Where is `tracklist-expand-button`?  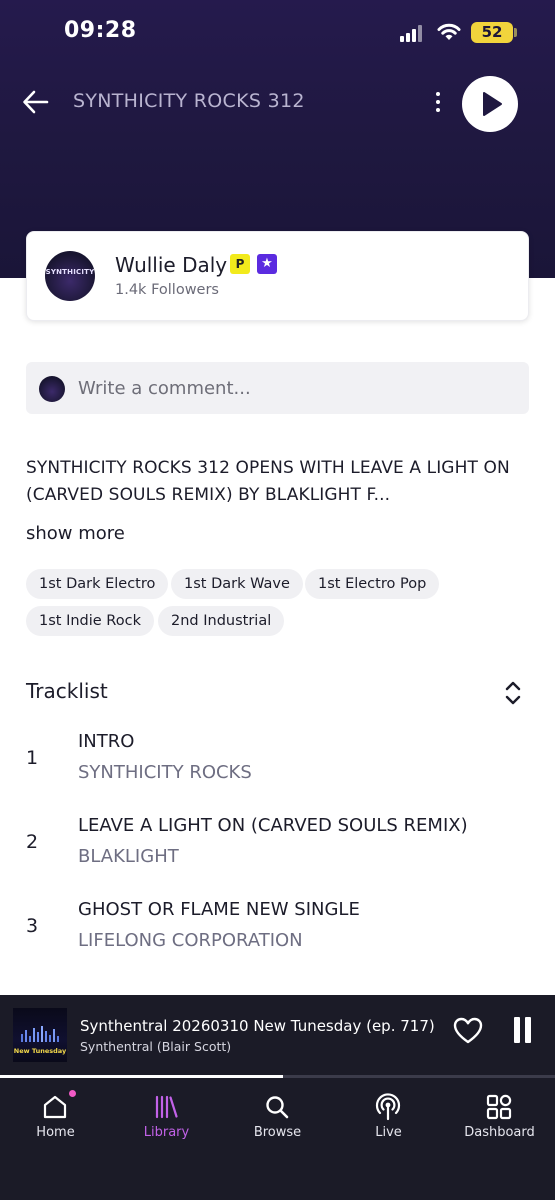 tracklist-expand-button is located at coordinates (513, 693).